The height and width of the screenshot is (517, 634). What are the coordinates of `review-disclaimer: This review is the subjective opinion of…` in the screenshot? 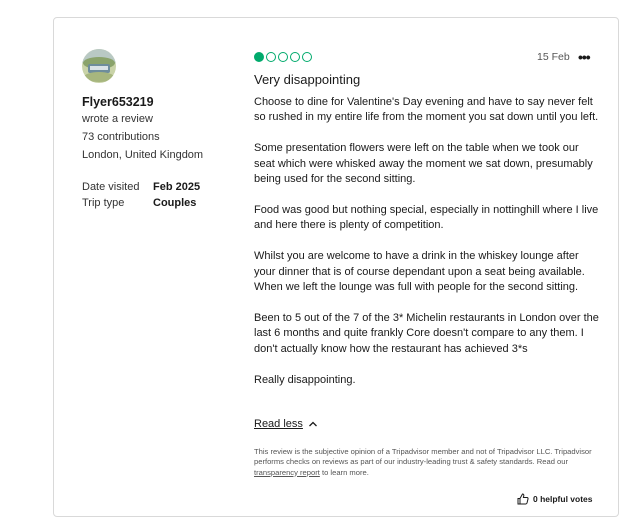 It's located at (426, 462).